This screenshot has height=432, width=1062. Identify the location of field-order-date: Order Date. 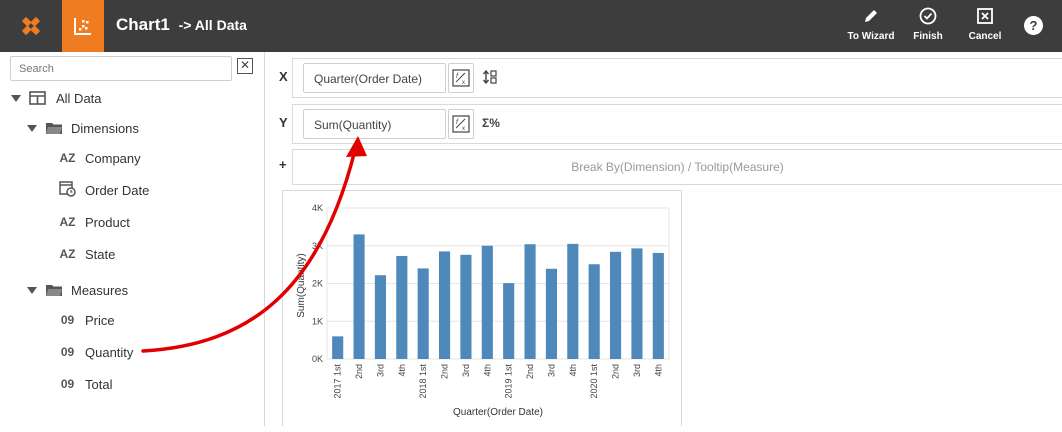
(104, 190).